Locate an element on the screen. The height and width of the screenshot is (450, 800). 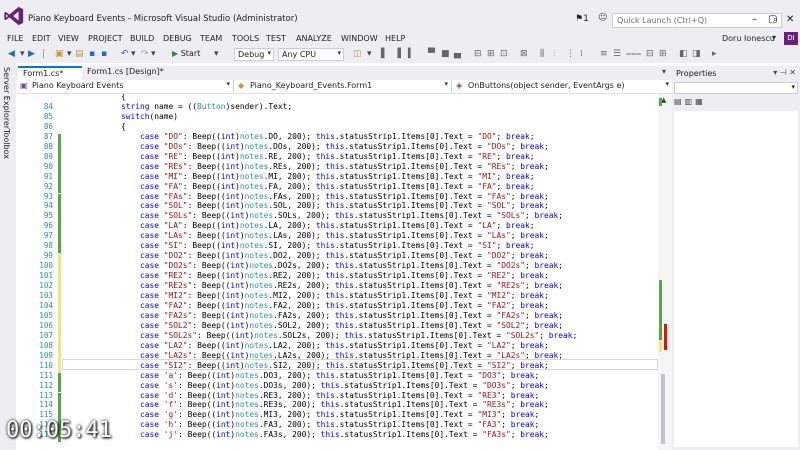
class-select: ◆ Piano_Keyboard_Events.Form1 ▾ is located at coordinates (343, 86).